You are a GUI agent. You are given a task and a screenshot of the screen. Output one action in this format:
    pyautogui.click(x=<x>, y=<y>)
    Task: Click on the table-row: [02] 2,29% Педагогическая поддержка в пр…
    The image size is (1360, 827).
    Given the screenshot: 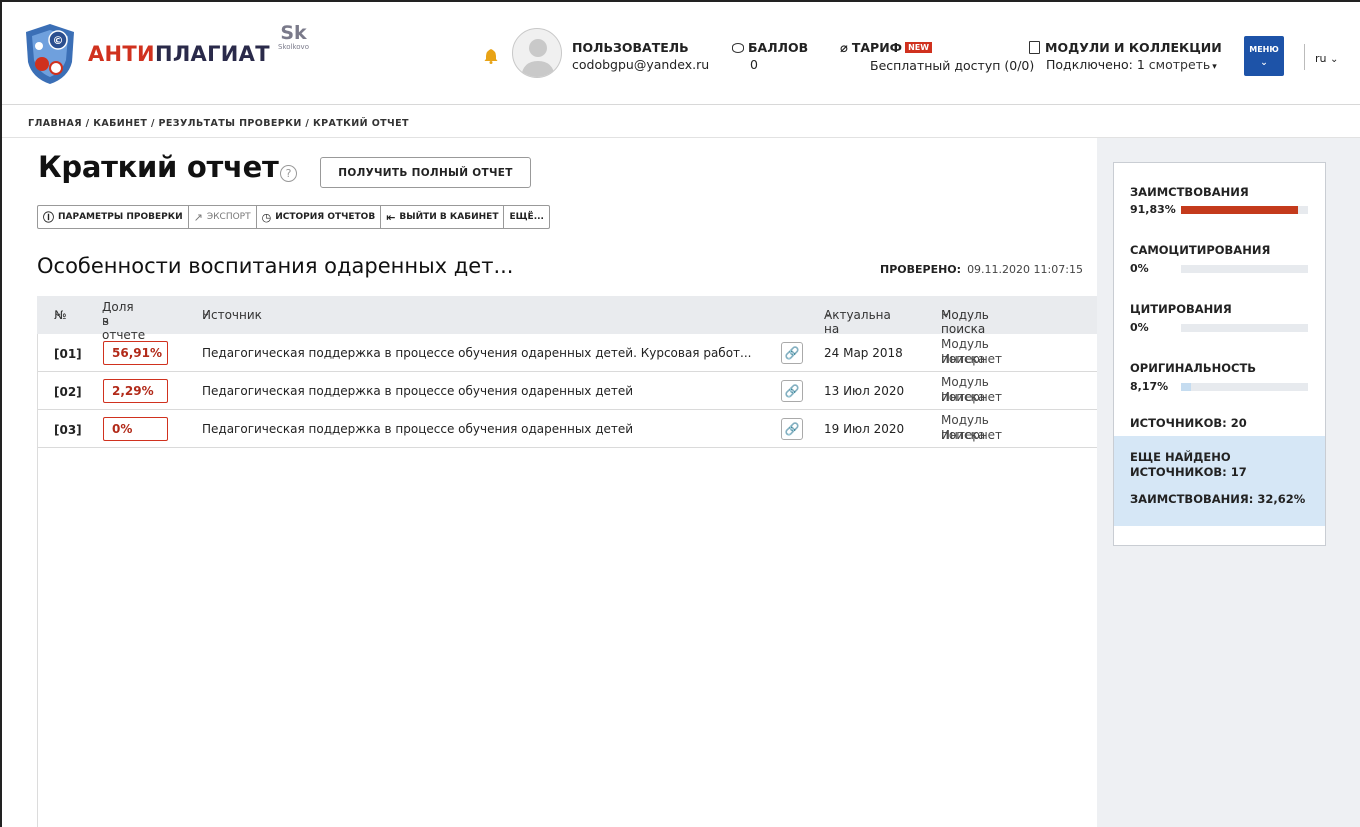 What is the action you would take?
    pyautogui.click(x=567, y=391)
    